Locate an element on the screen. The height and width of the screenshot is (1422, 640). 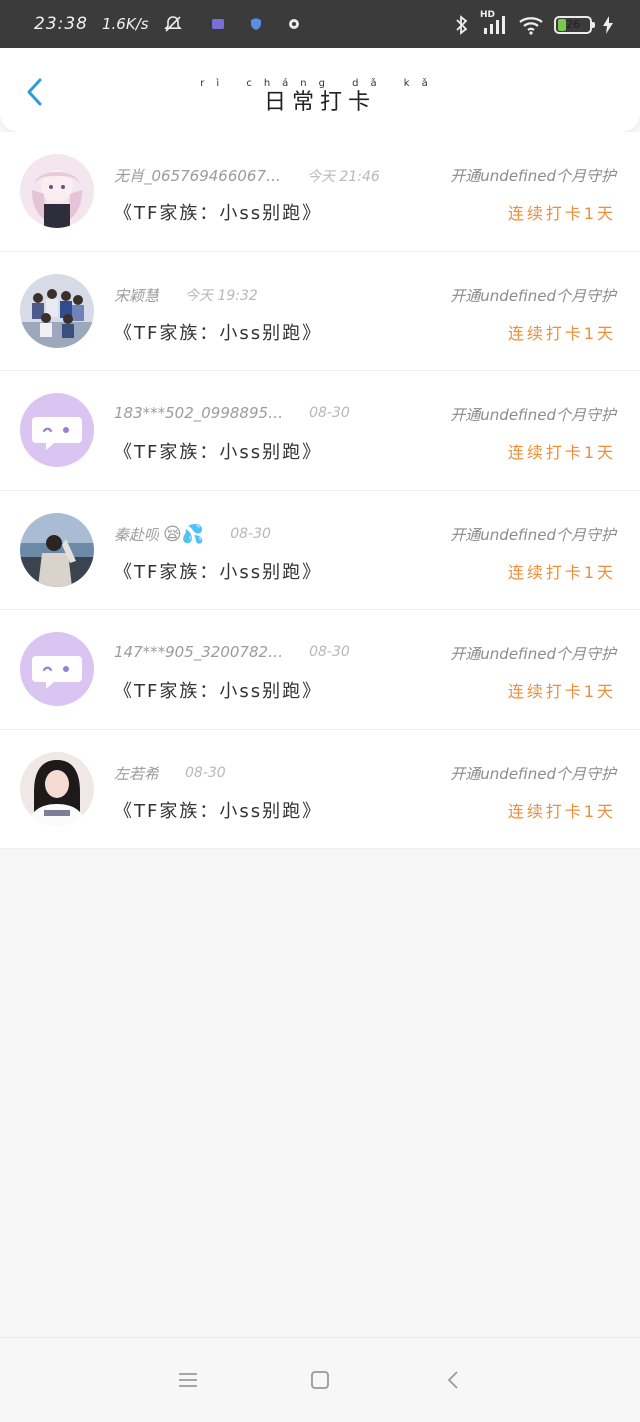
charging-icon is located at coordinates (608, 25).